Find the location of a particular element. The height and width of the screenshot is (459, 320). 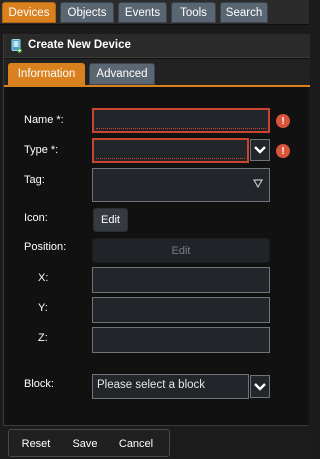

footer-bar: Reset Save Cancel is located at coordinates (156, 442).